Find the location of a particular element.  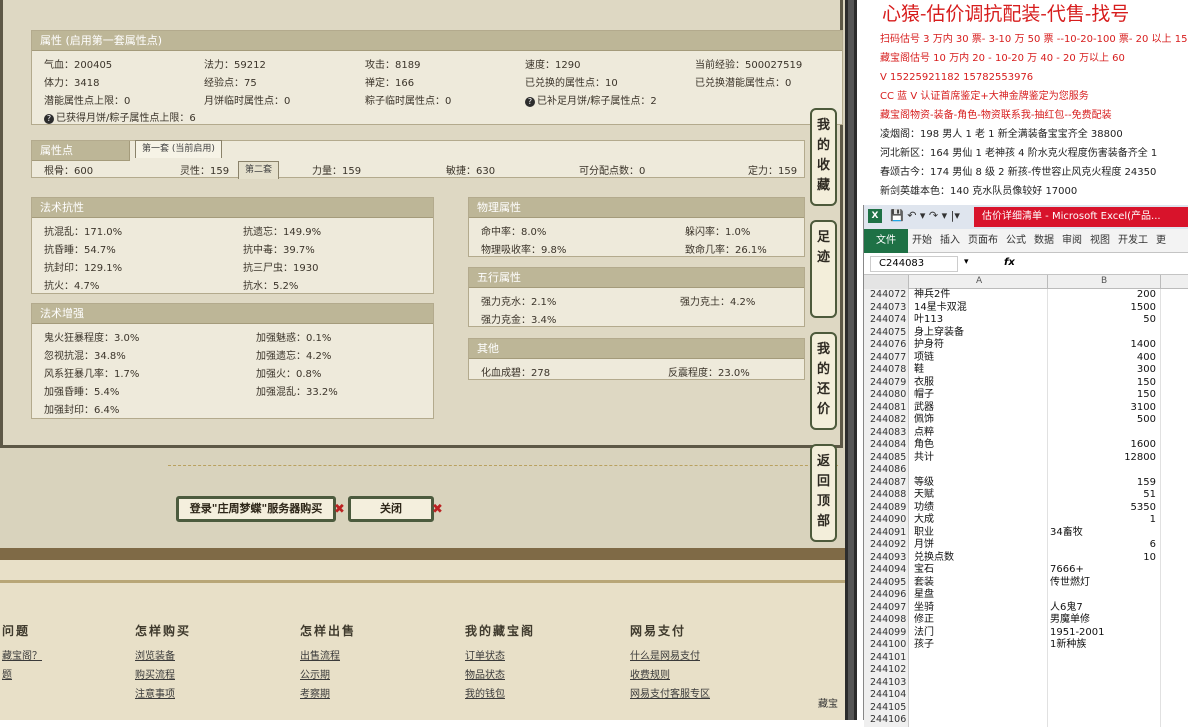

close-button: 关闭 is located at coordinates (391, 509).